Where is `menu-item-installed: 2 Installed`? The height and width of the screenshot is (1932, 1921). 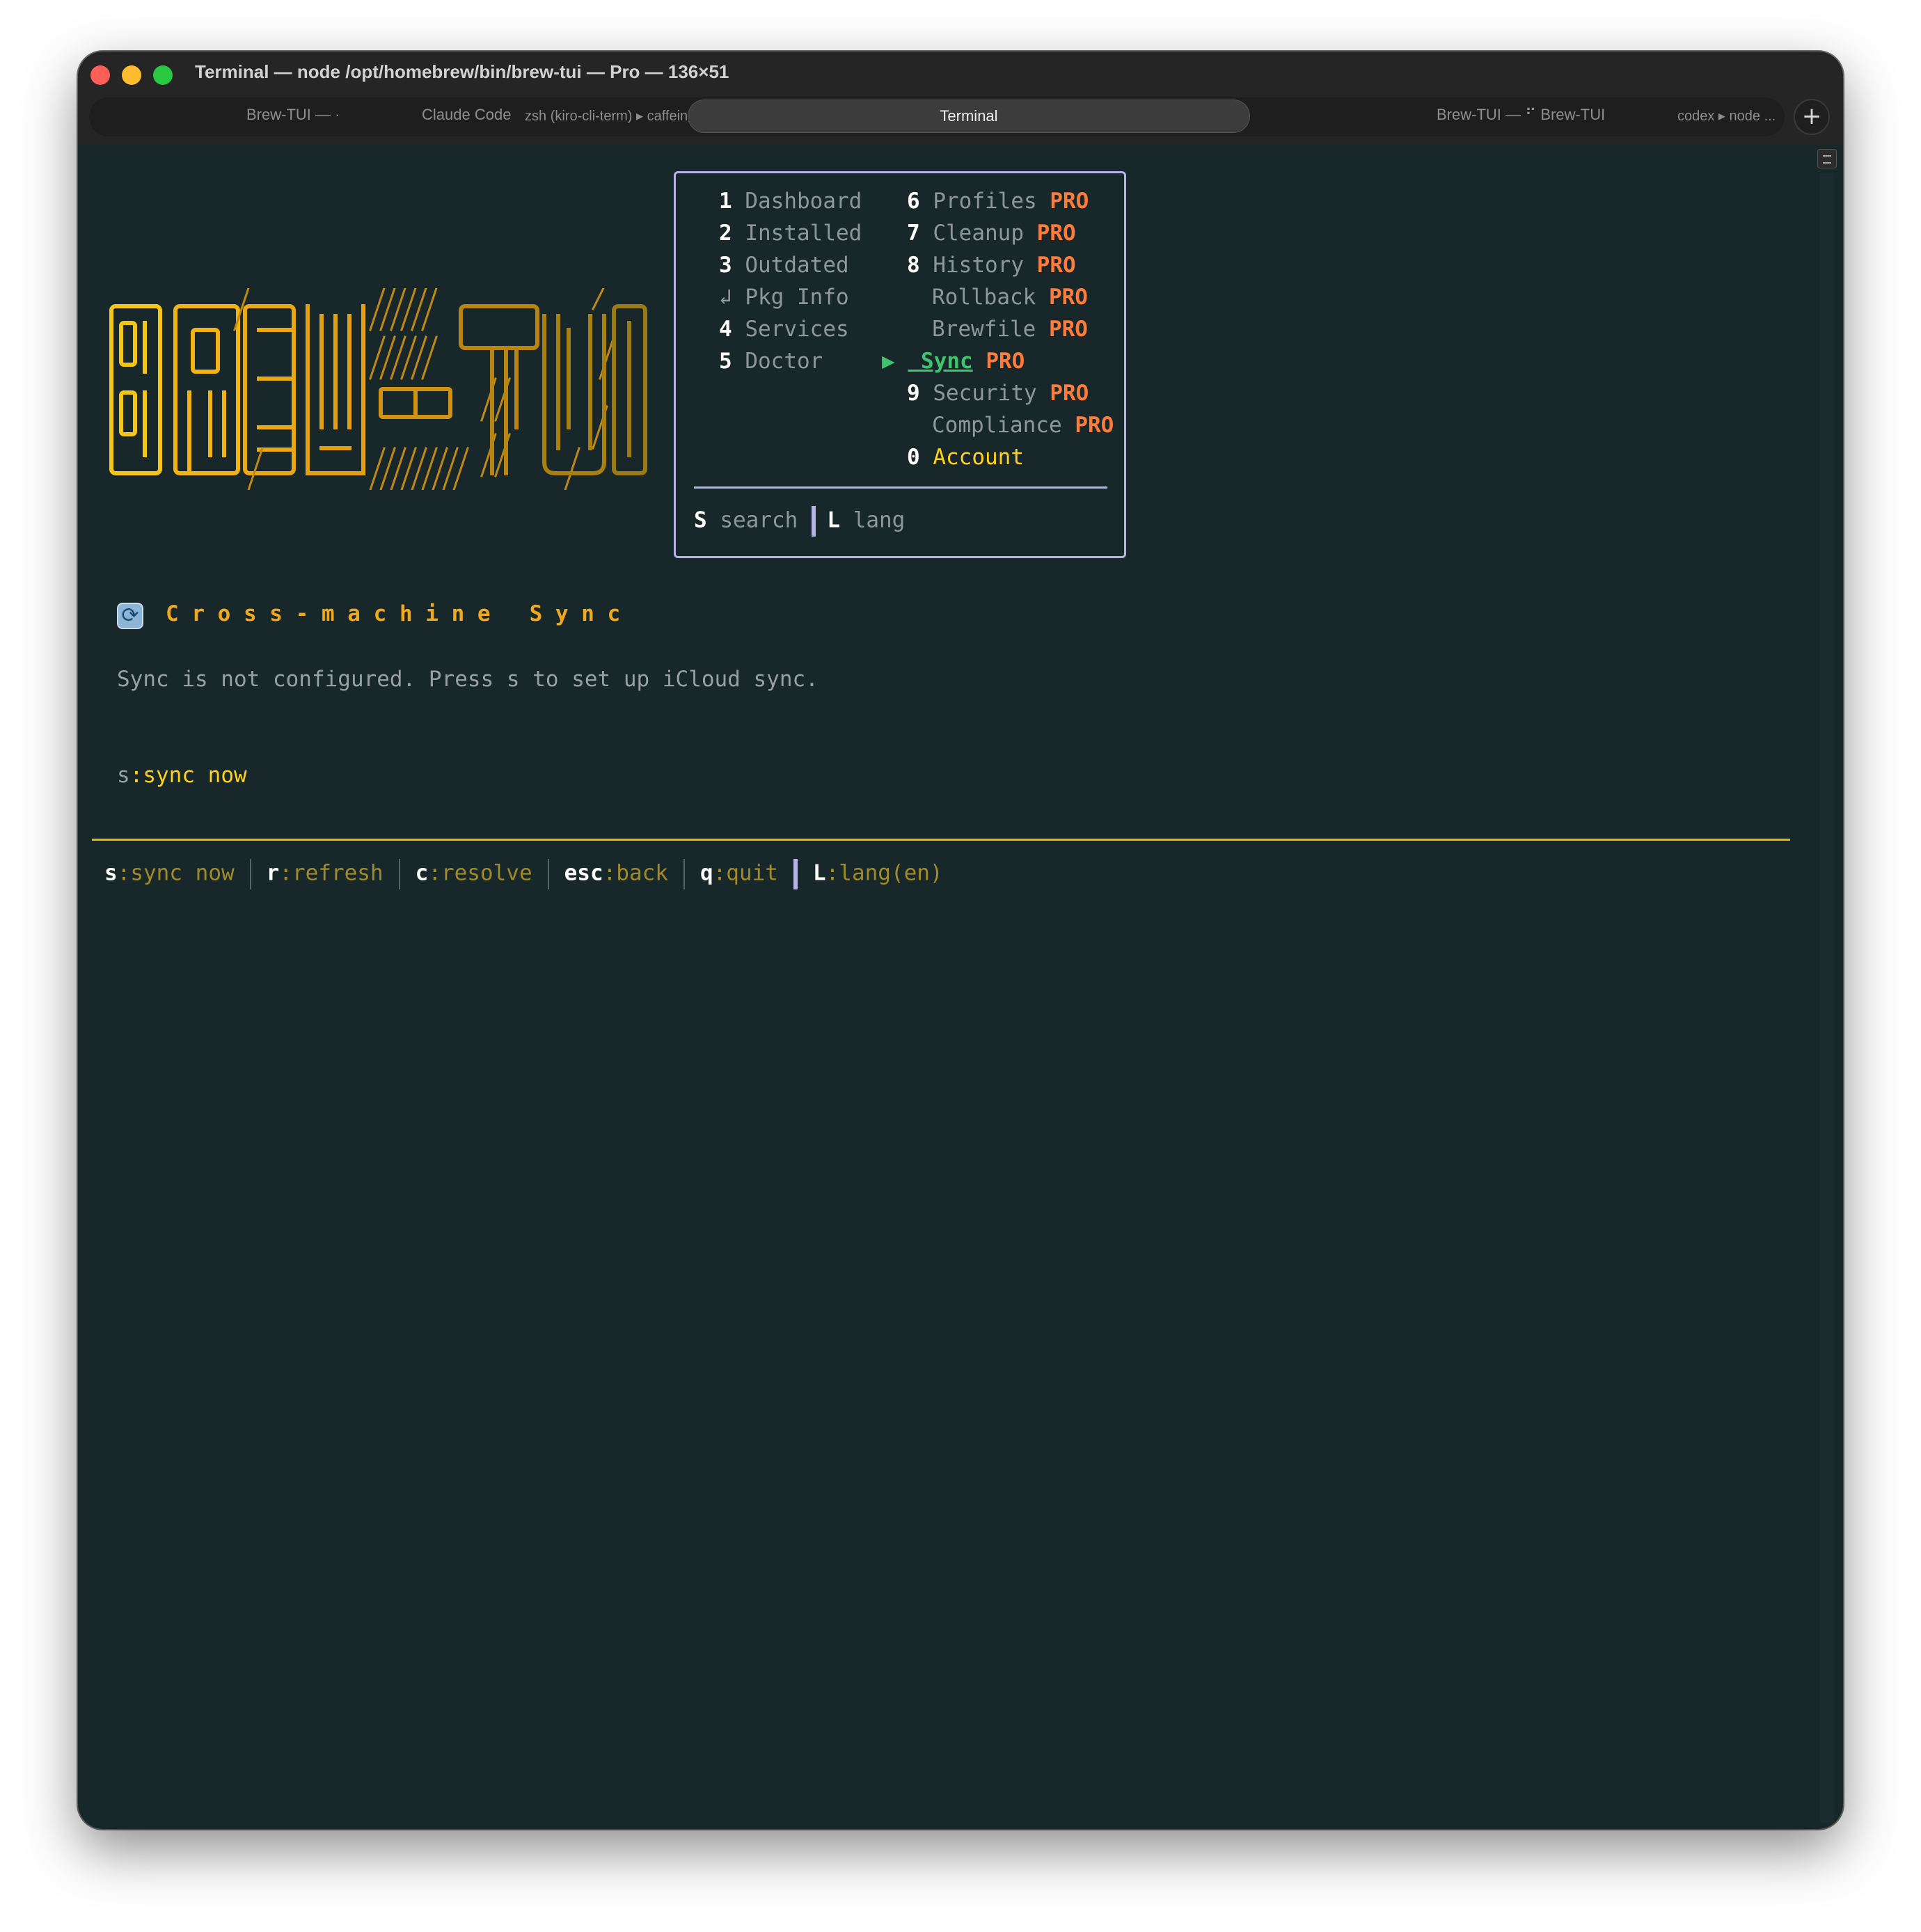 menu-item-installed: 2 Installed is located at coordinates (791, 233).